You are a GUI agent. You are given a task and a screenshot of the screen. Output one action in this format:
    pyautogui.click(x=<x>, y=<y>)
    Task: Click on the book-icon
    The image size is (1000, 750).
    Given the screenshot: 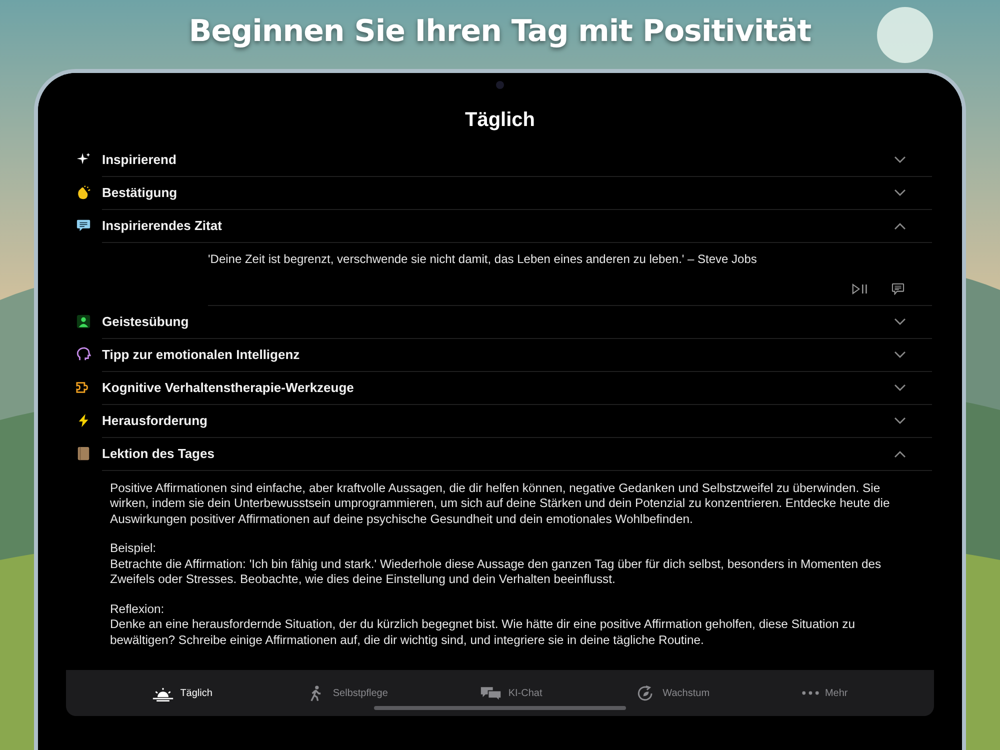 What is the action you would take?
    pyautogui.click(x=83, y=454)
    